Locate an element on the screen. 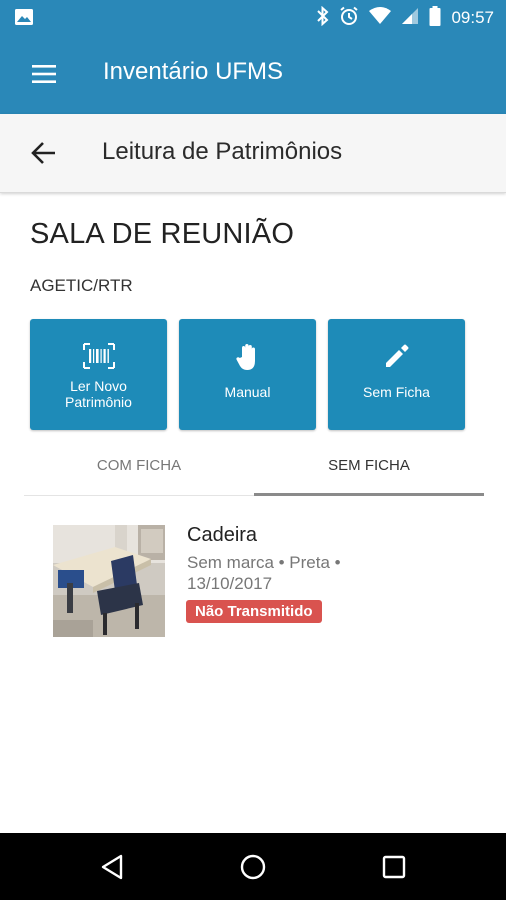  read-new-asset-button: Ler Novo Patrimônio is located at coordinates (98, 374).